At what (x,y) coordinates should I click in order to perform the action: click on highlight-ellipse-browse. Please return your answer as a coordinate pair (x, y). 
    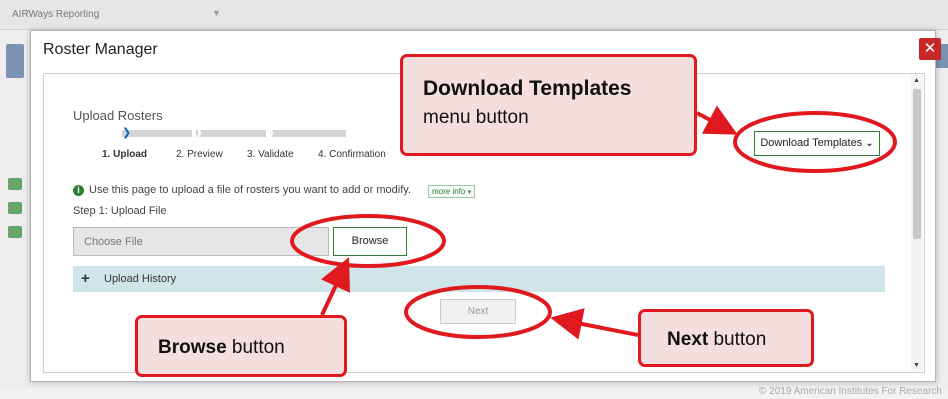
    Looking at the image, I should click on (368, 241).